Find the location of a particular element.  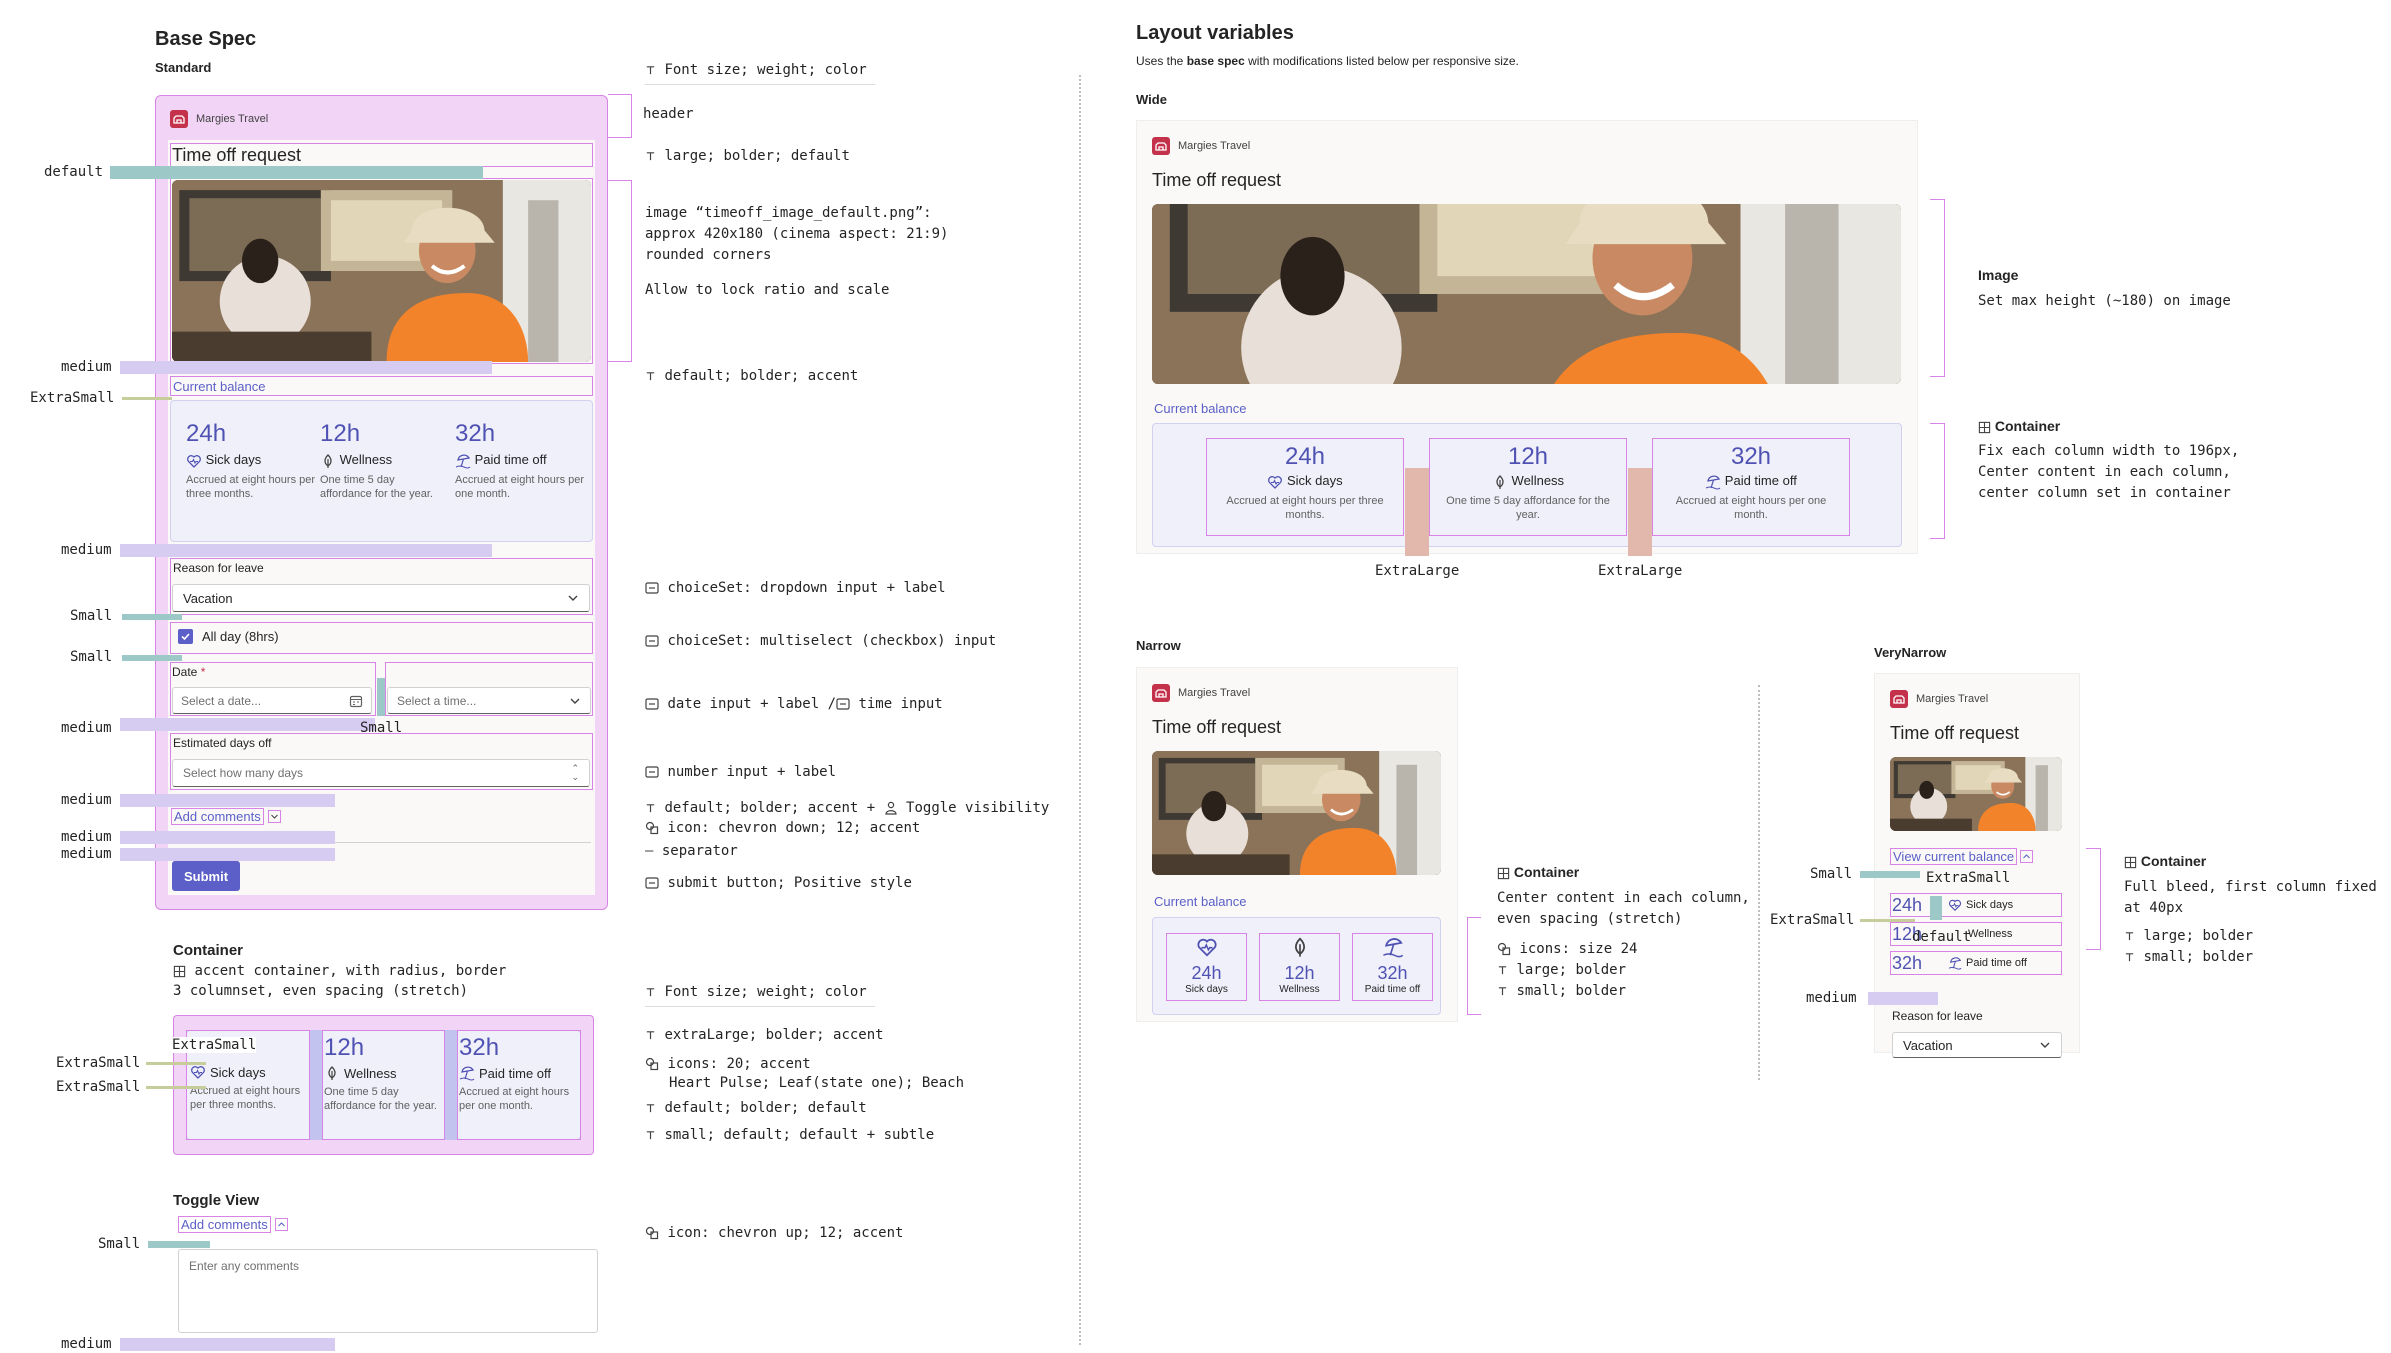

vn-gap-default is located at coordinates (1936, 908).